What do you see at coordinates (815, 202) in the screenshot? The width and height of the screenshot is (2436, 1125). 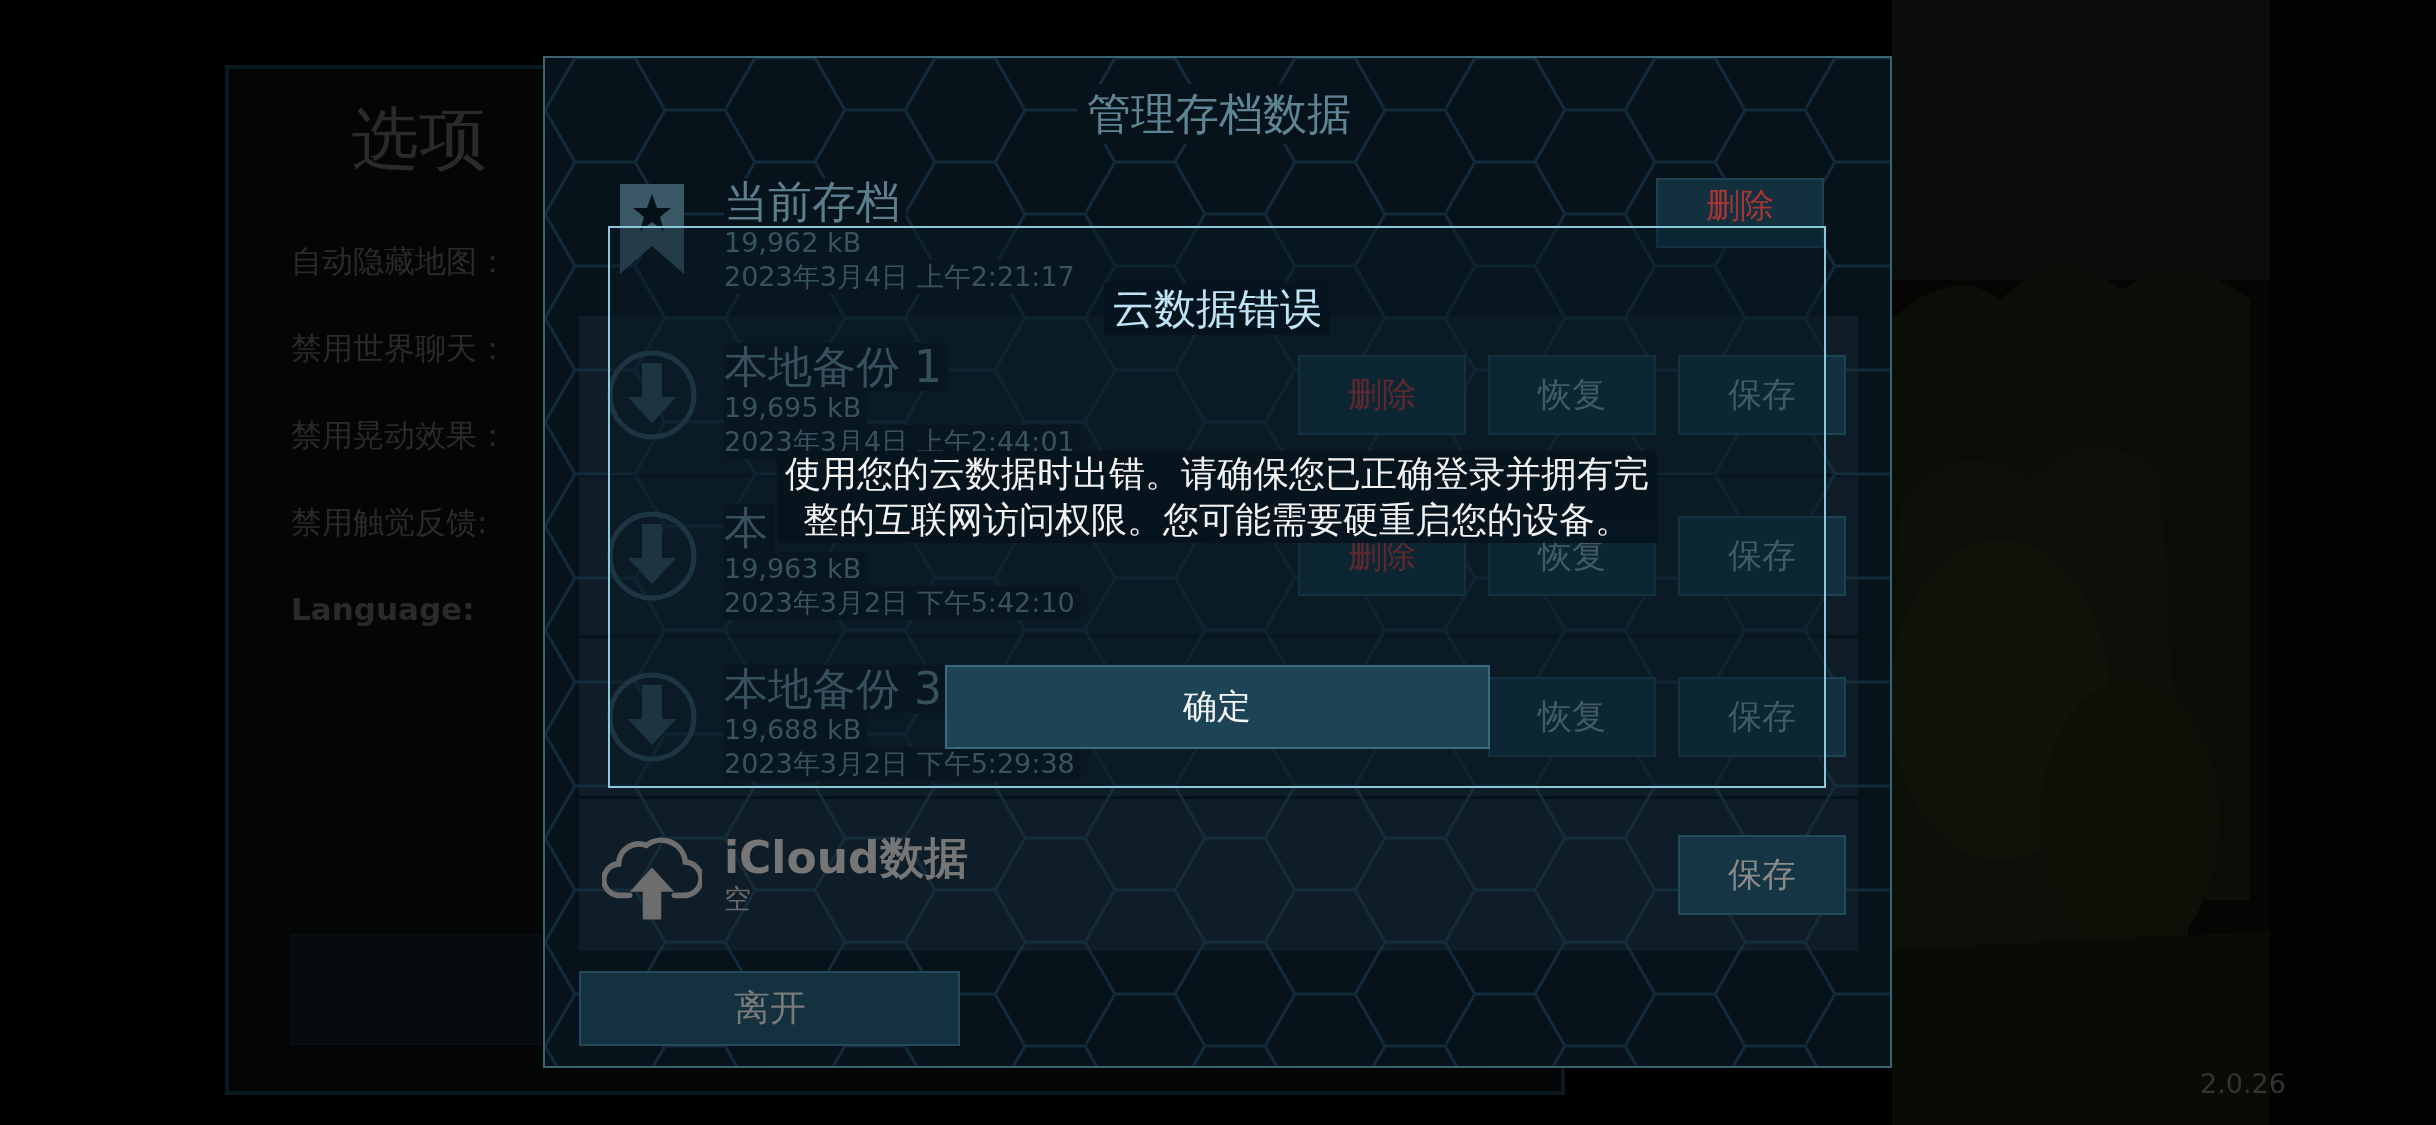 I see `save-title: 当前存档` at bounding box center [815, 202].